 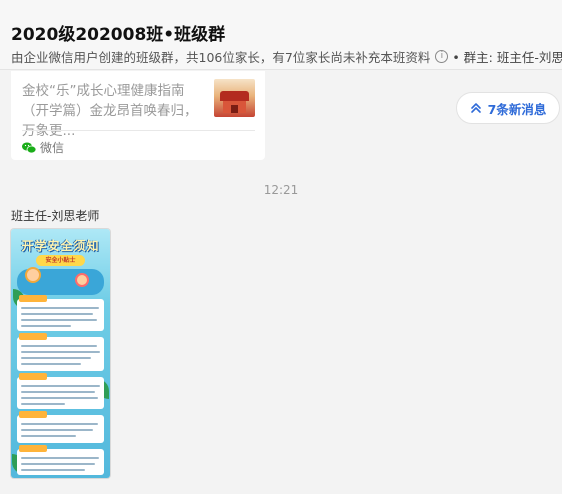 What do you see at coordinates (138, 130) in the screenshot?
I see `card-divider` at bounding box center [138, 130].